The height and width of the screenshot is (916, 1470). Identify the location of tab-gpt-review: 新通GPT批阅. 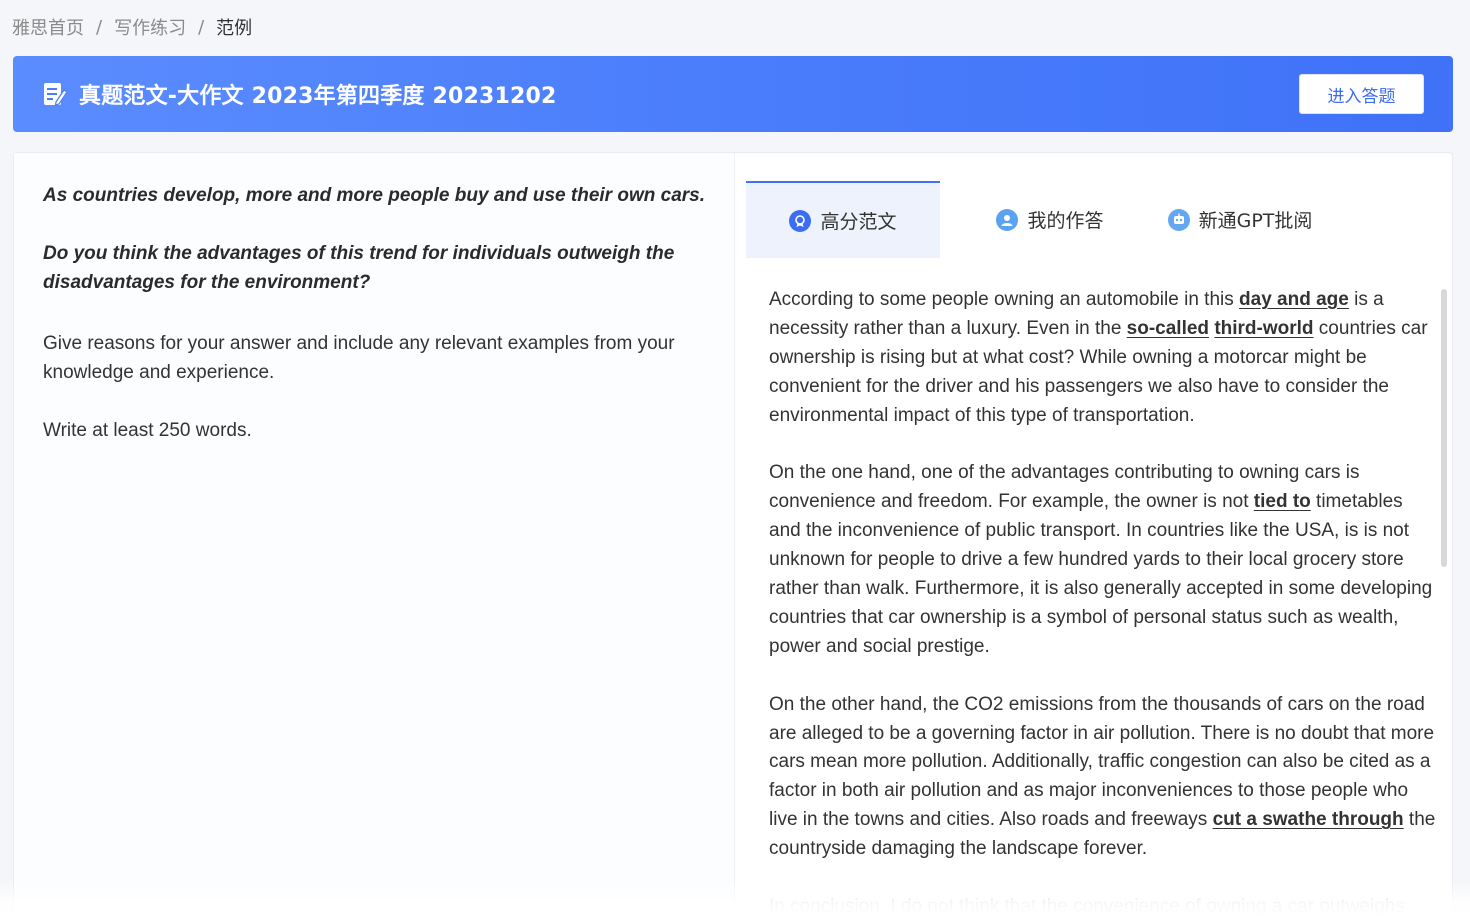
(1240, 219).